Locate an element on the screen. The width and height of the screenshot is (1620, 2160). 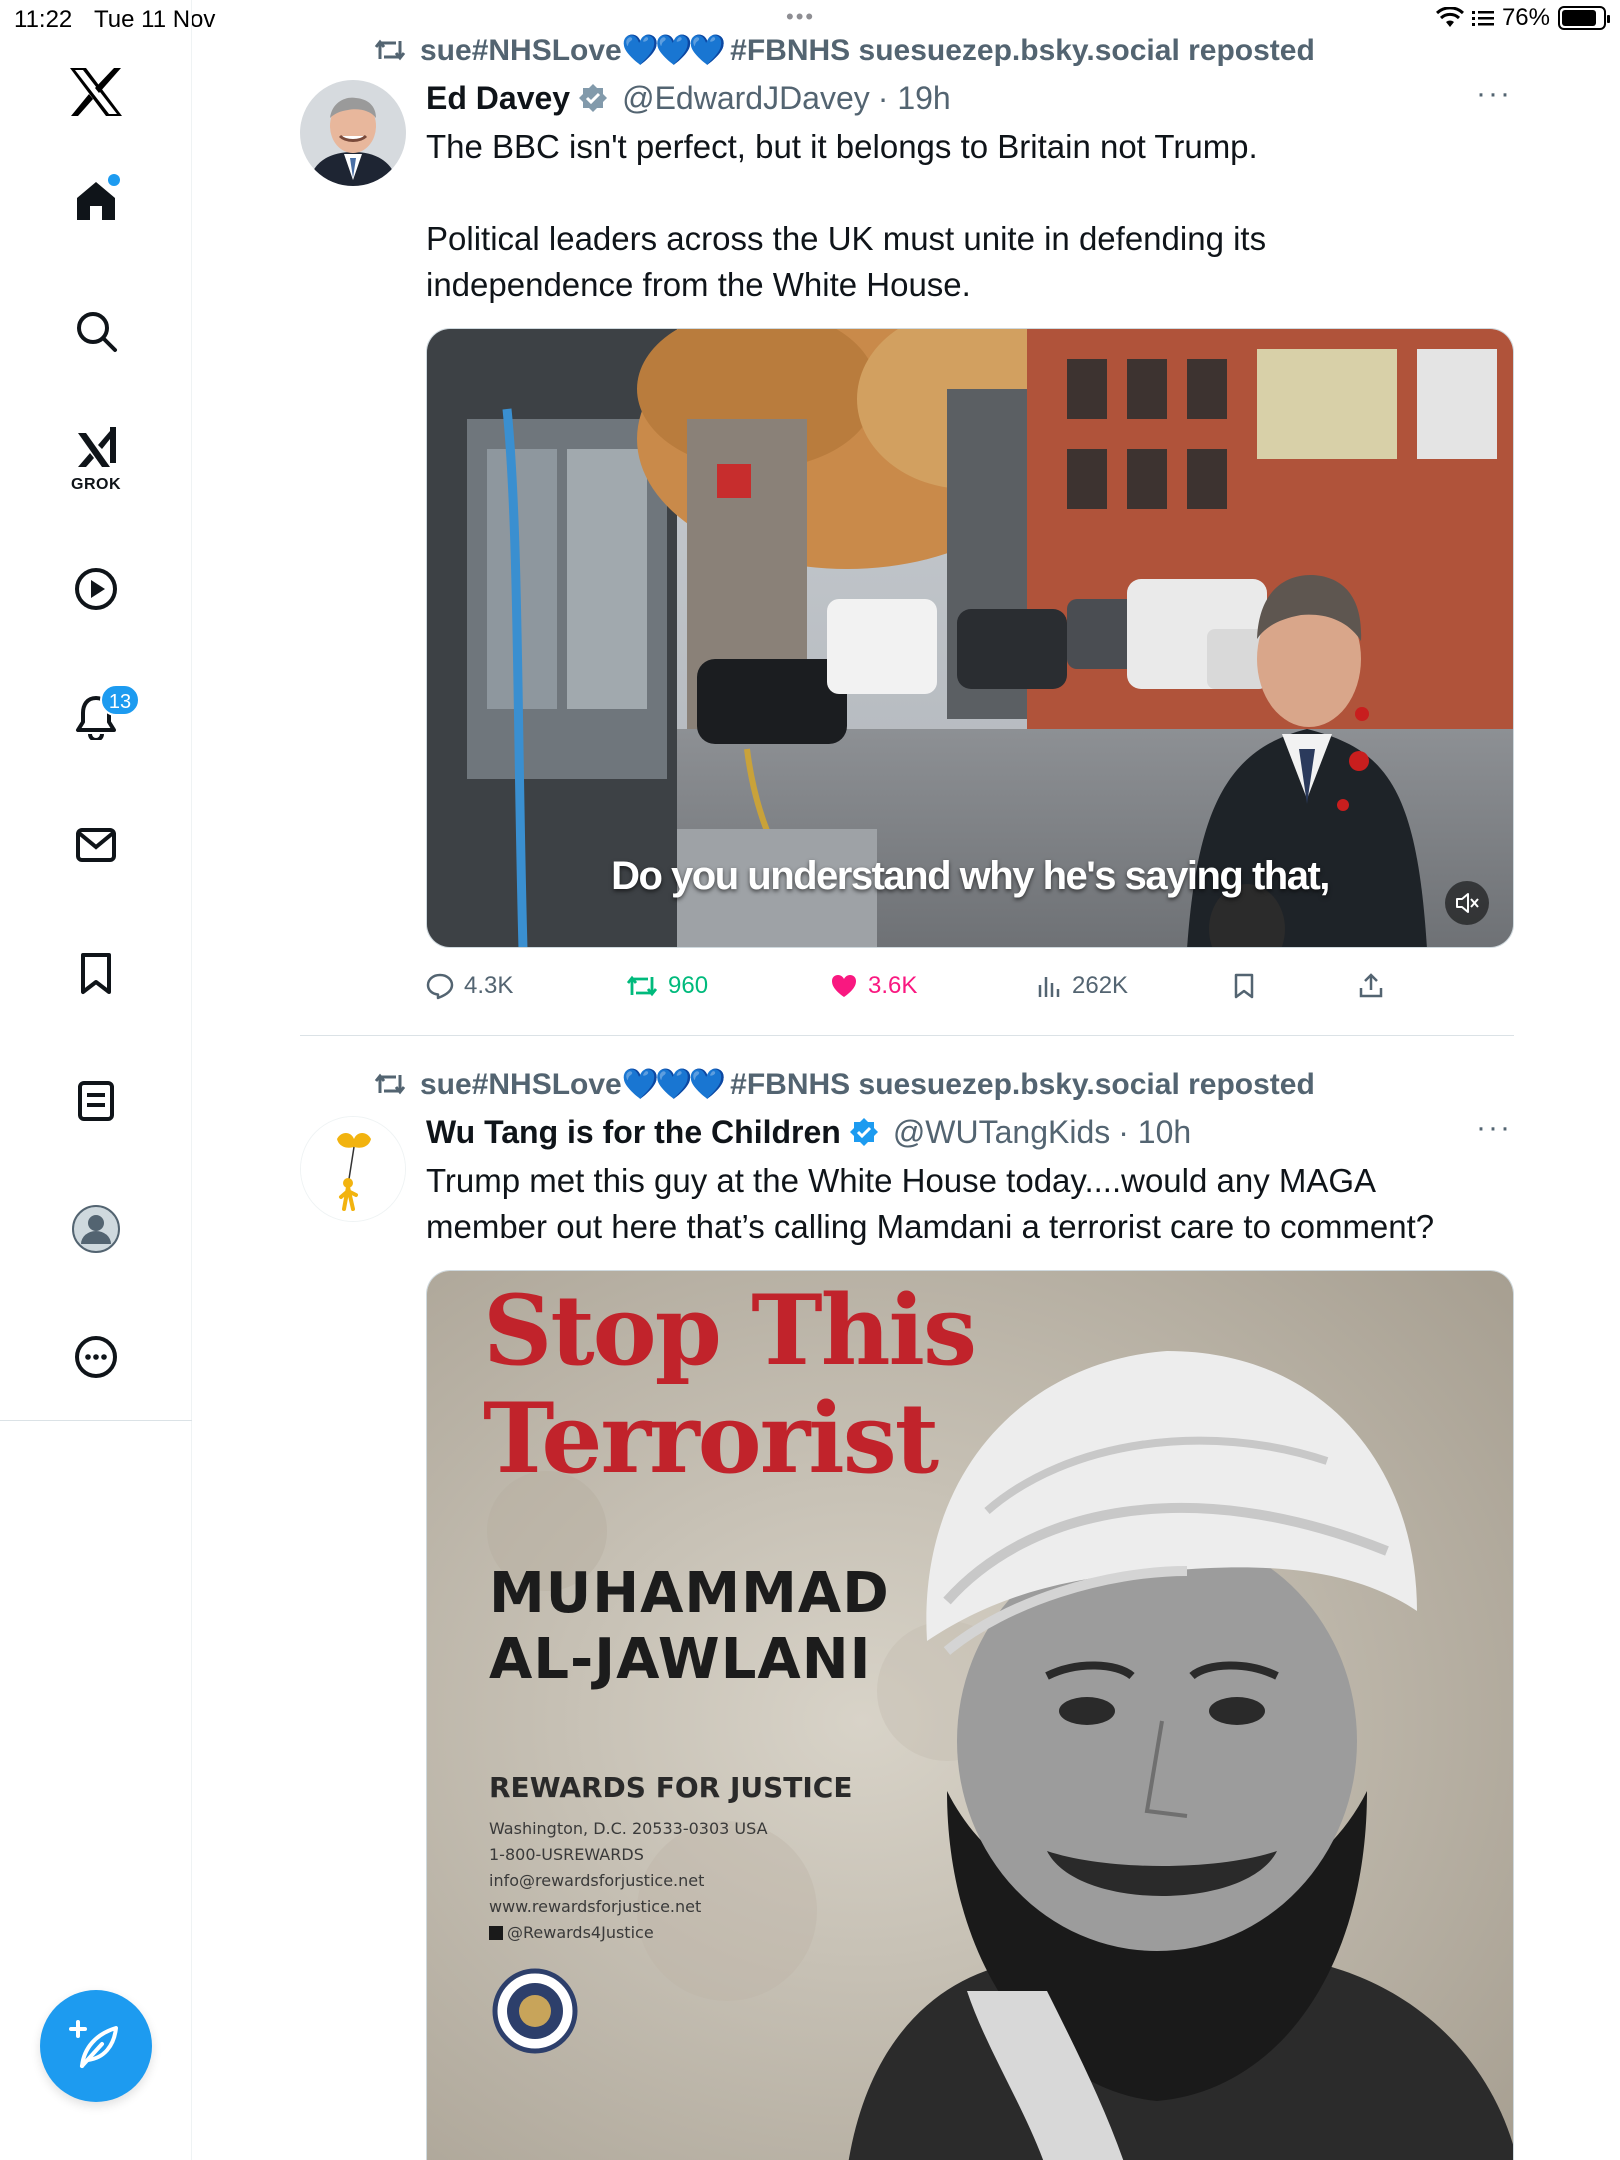
author-name: Ed Davey is located at coordinates (498, 98).